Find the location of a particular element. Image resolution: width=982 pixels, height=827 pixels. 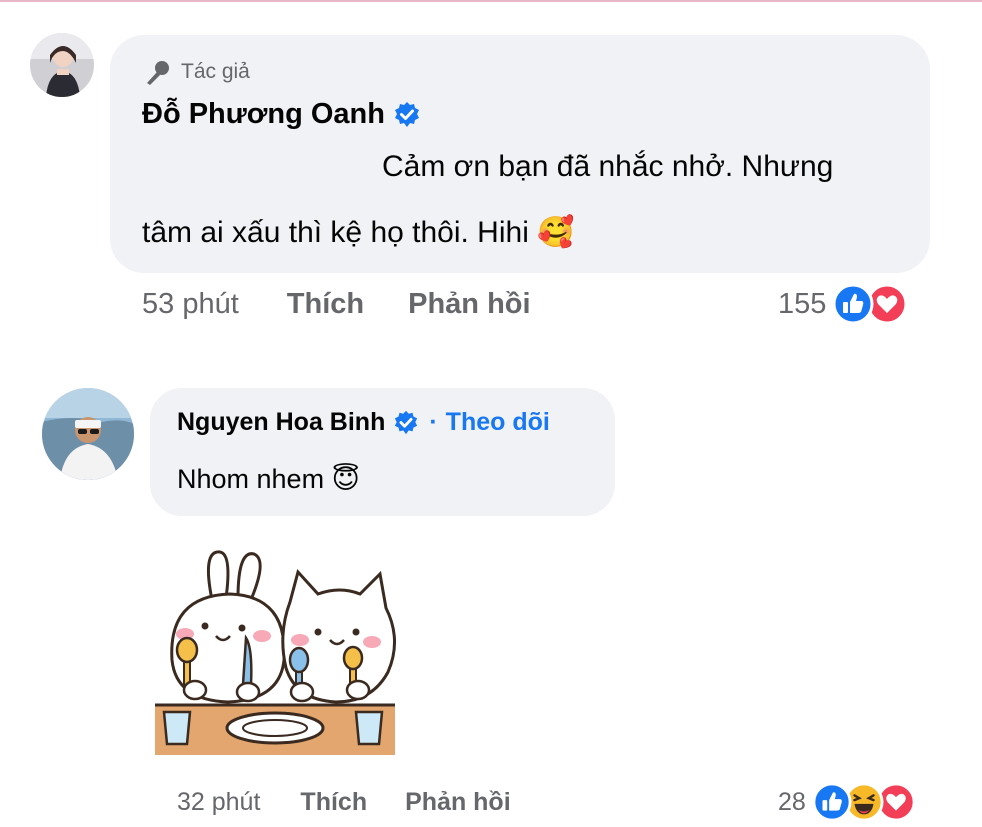

author-badge-label: Tác giả is located at coordinates (215, 71).